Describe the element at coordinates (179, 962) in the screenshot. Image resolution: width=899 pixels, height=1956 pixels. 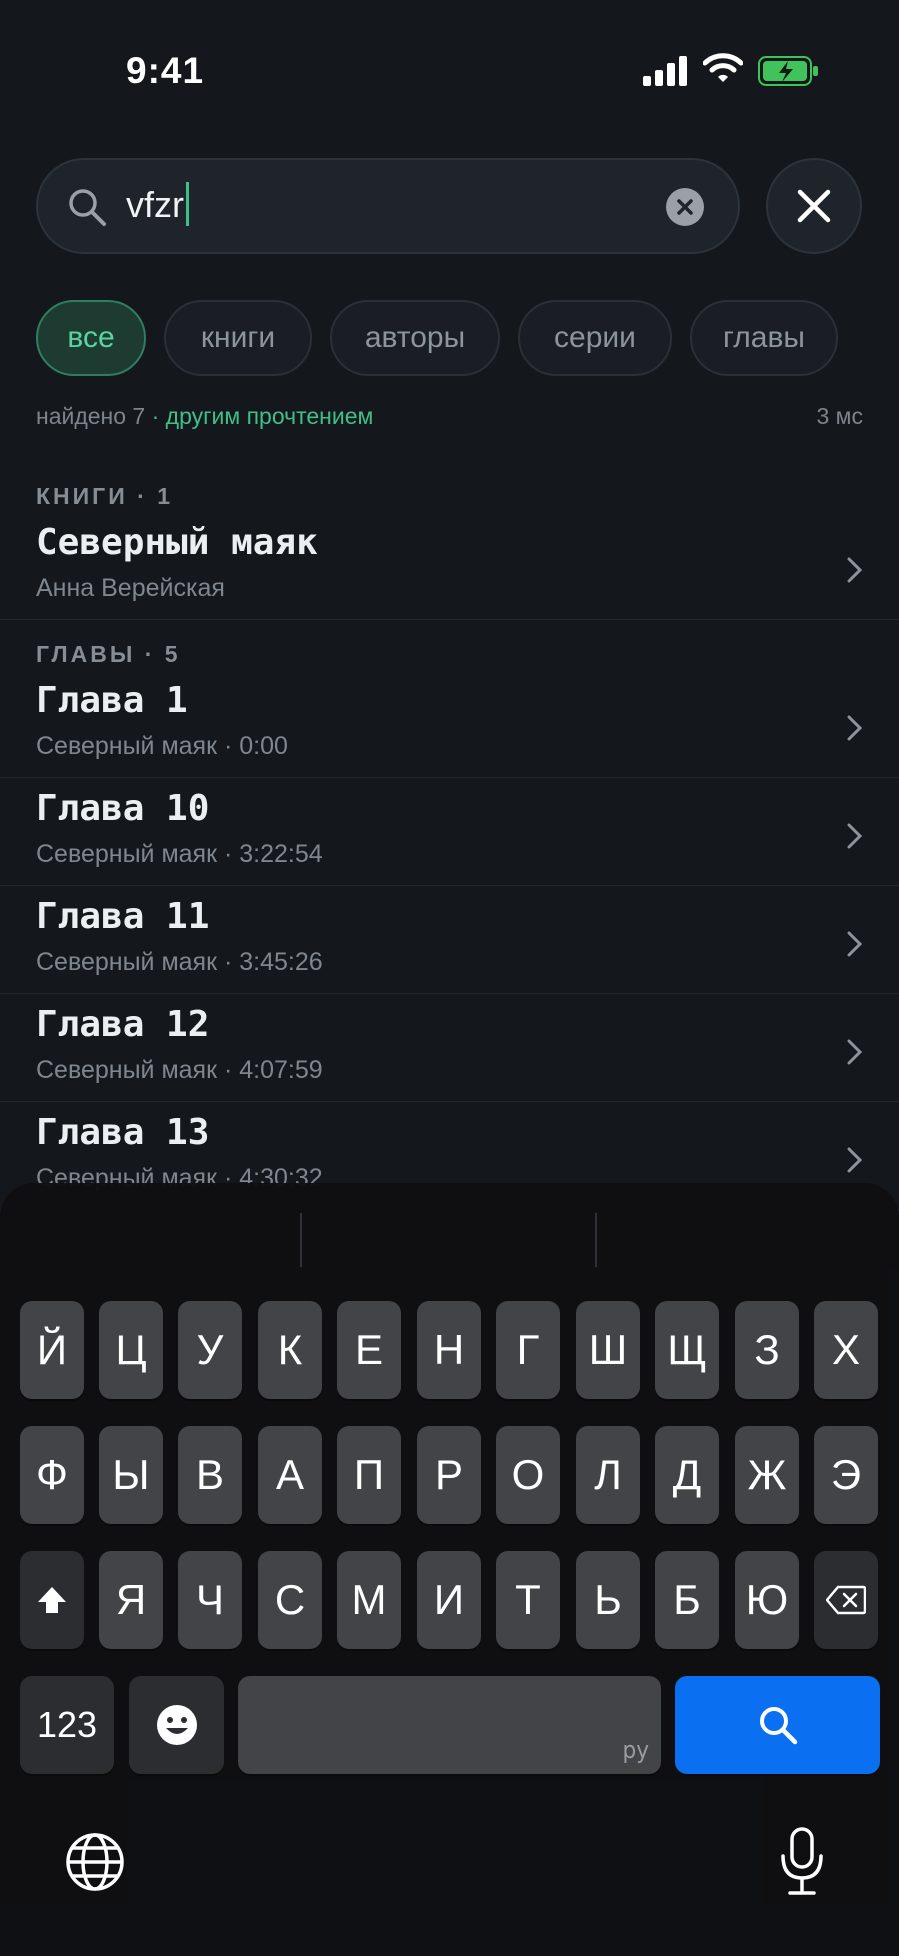
I see `result-subtitle: Северный маяк · 3:45:26` at that location.